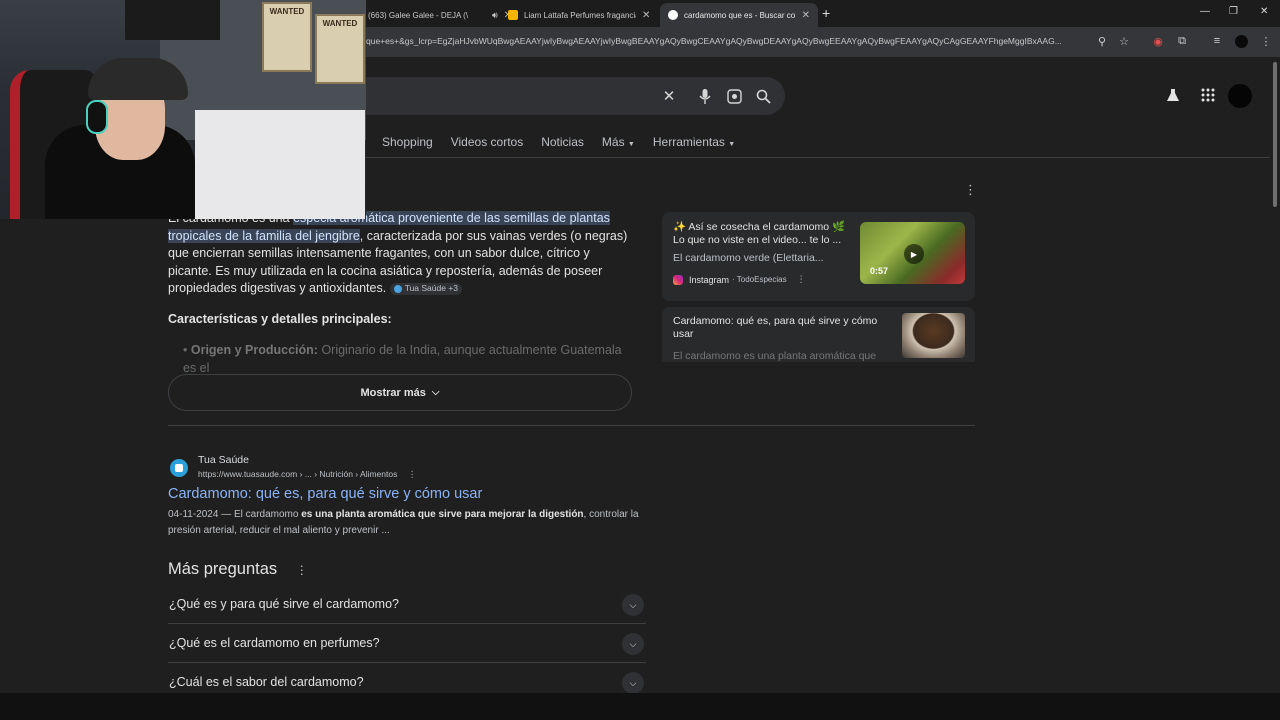 Image resolution: width=1280 pixels, height=720 pixels. Describe the element at coordinates (613, 142) in the screenshot. I see `tab-more-label: Más` at that location.